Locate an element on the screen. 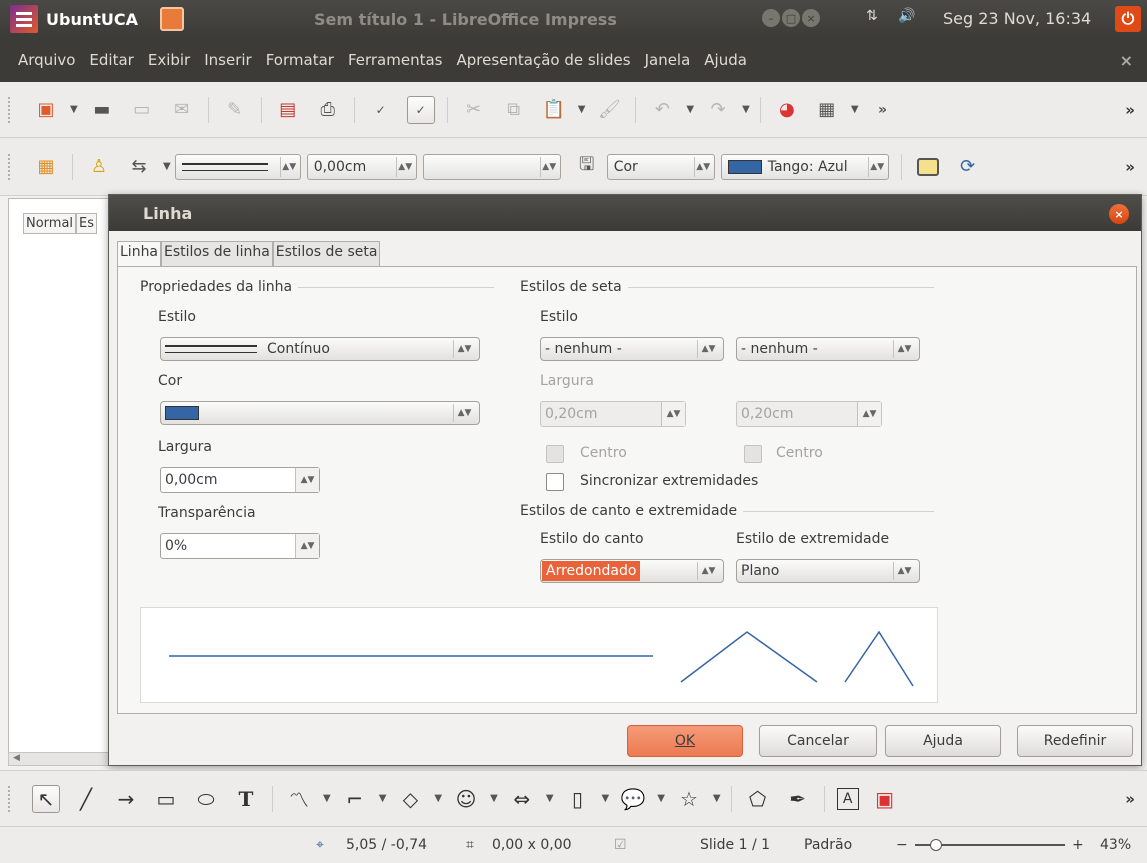 Image resolution: width=1147 pixels, height=863 pixels. area-style-combo: Cor ▲▼ is located at coordinates (660, 166).